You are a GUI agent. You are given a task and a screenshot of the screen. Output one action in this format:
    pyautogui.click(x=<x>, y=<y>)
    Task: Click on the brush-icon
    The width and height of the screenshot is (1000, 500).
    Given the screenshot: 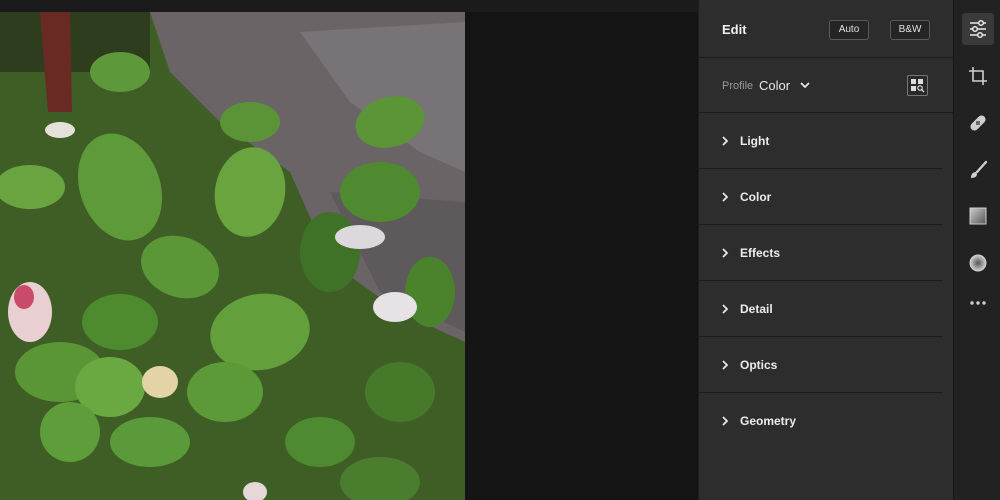 What is the action you would take?
    pyautogui.click(x=979, y=169)
    